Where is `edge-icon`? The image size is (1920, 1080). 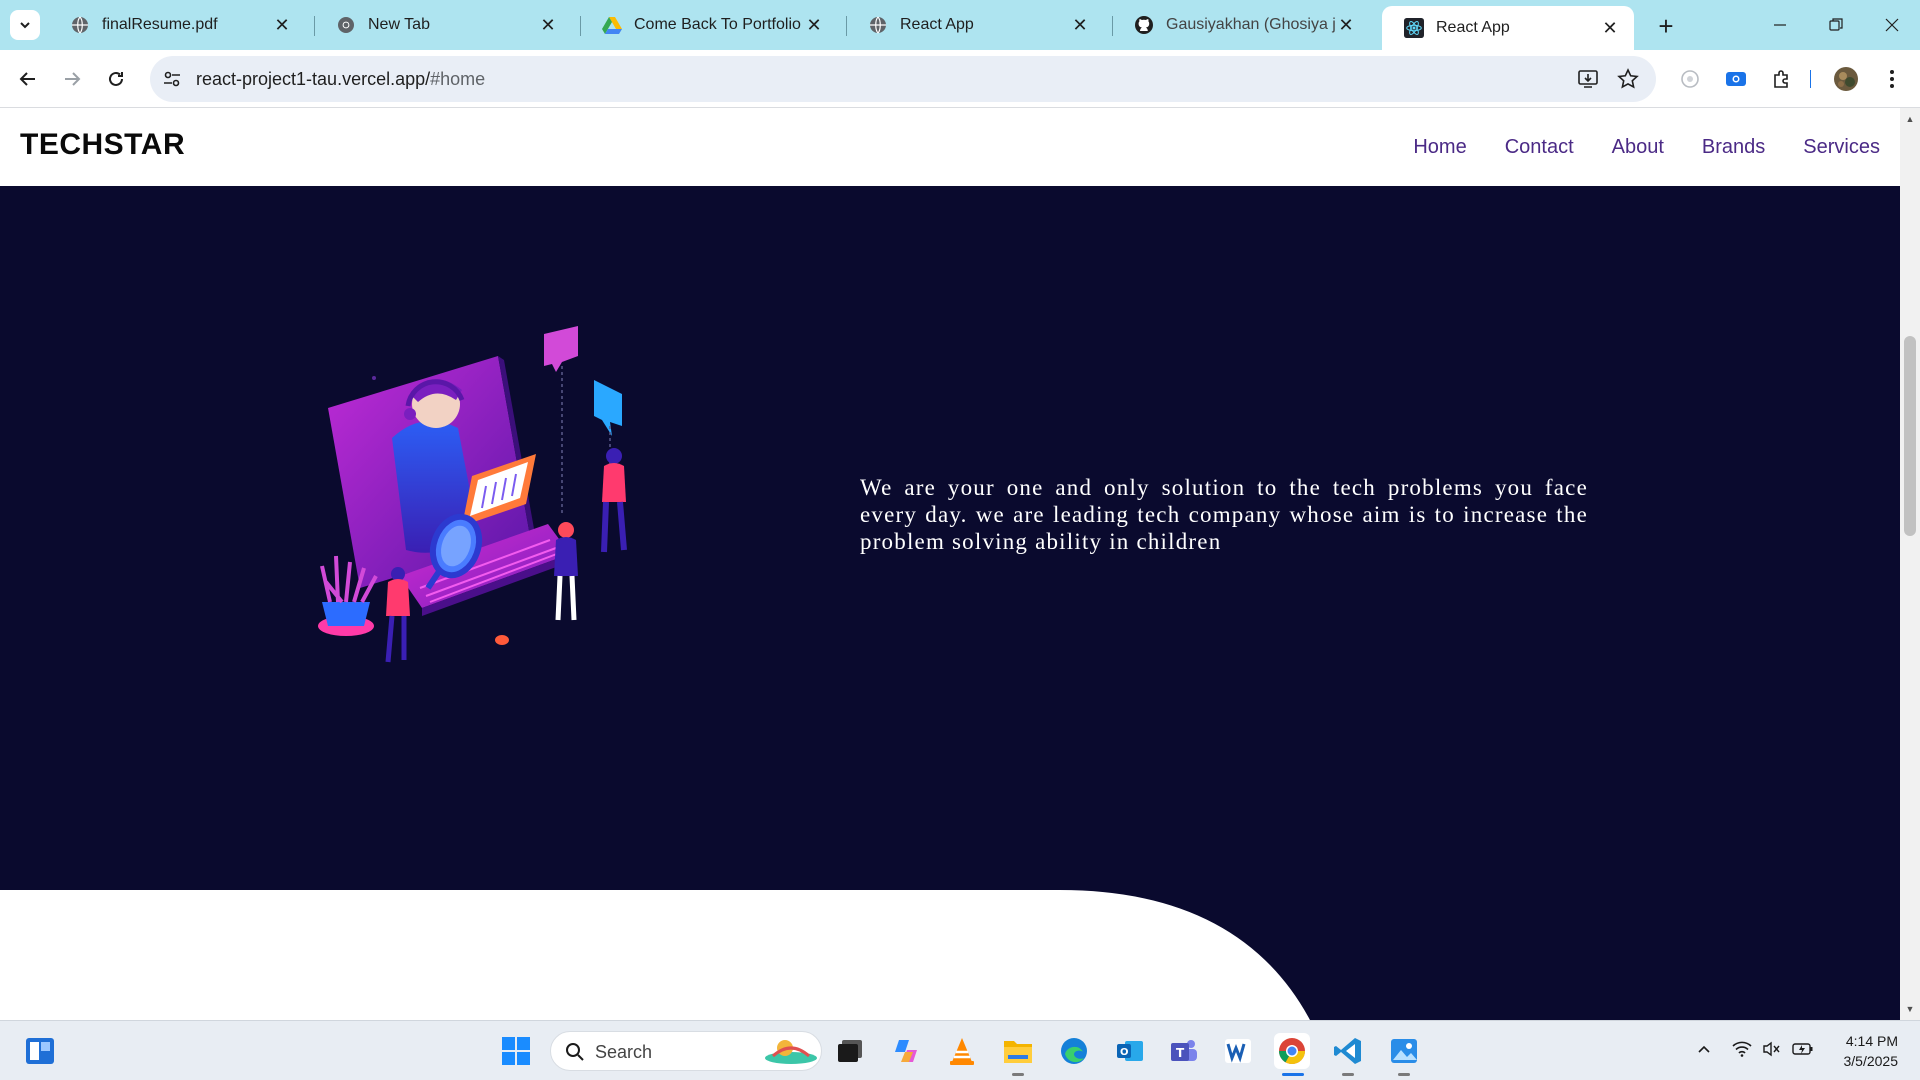 edge-icon is located at coordinates (1074, 1051).